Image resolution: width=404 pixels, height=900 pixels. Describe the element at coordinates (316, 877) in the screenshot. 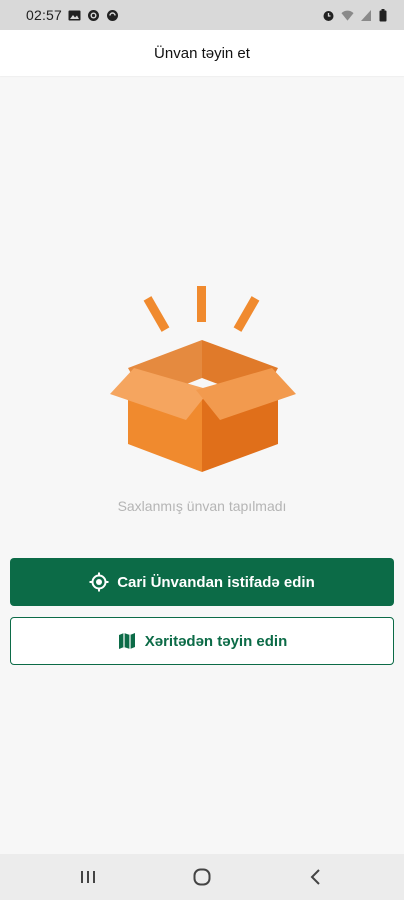

I see `back-icon` at that location.